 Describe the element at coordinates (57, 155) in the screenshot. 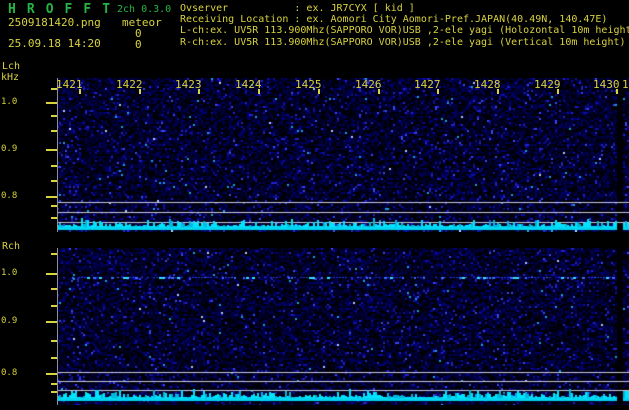

I see `lch-panel-left-border` at that location.